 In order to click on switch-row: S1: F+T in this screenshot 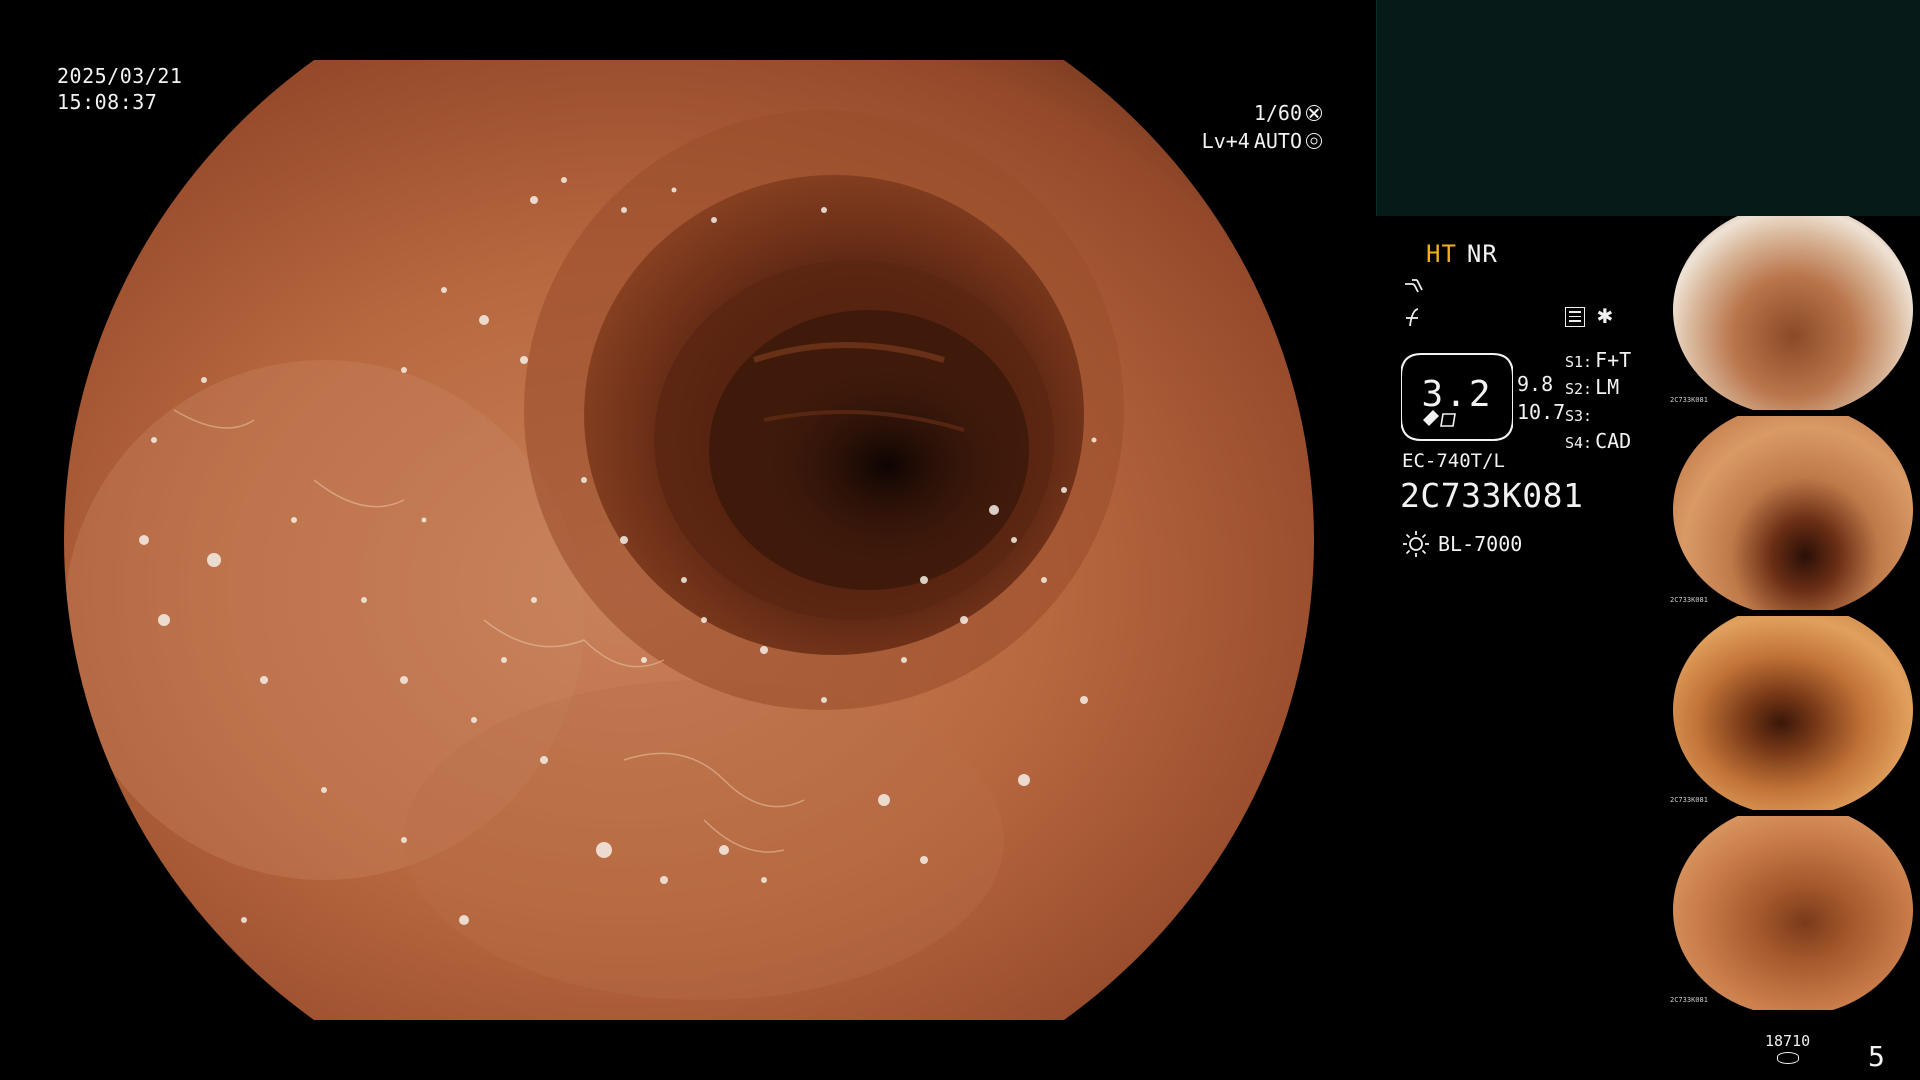, I will do `click(1598, 360)`.